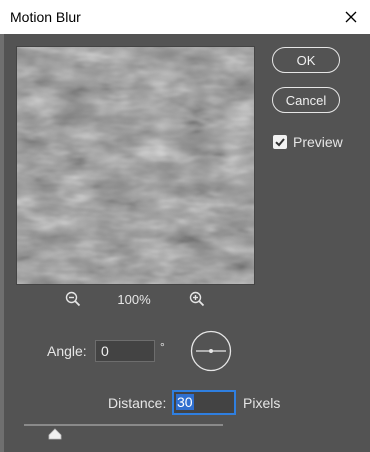 The height and width of the screenshot is (452, 370). Describe the element at coordinates (211, 351) in the screenshot. I see `angle-dial` at that location.